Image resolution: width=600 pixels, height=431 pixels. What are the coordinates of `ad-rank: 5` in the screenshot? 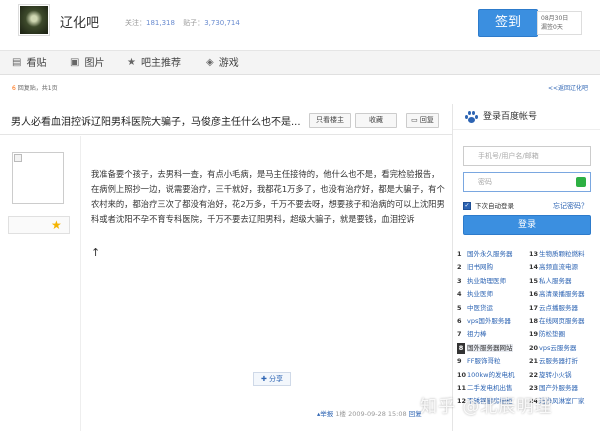 It's located at (459, 307).